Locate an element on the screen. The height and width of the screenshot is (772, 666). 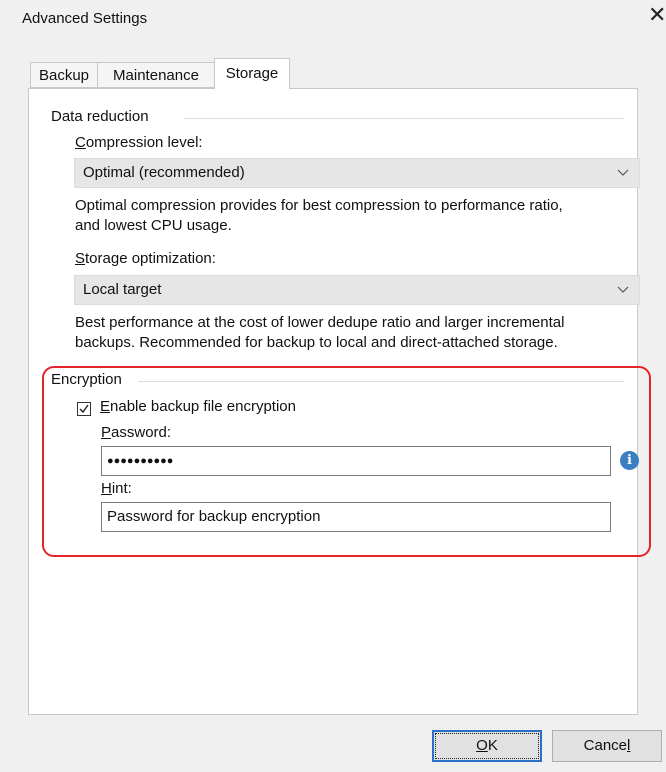
password-label: Password: is located at coordinates (136, 432).